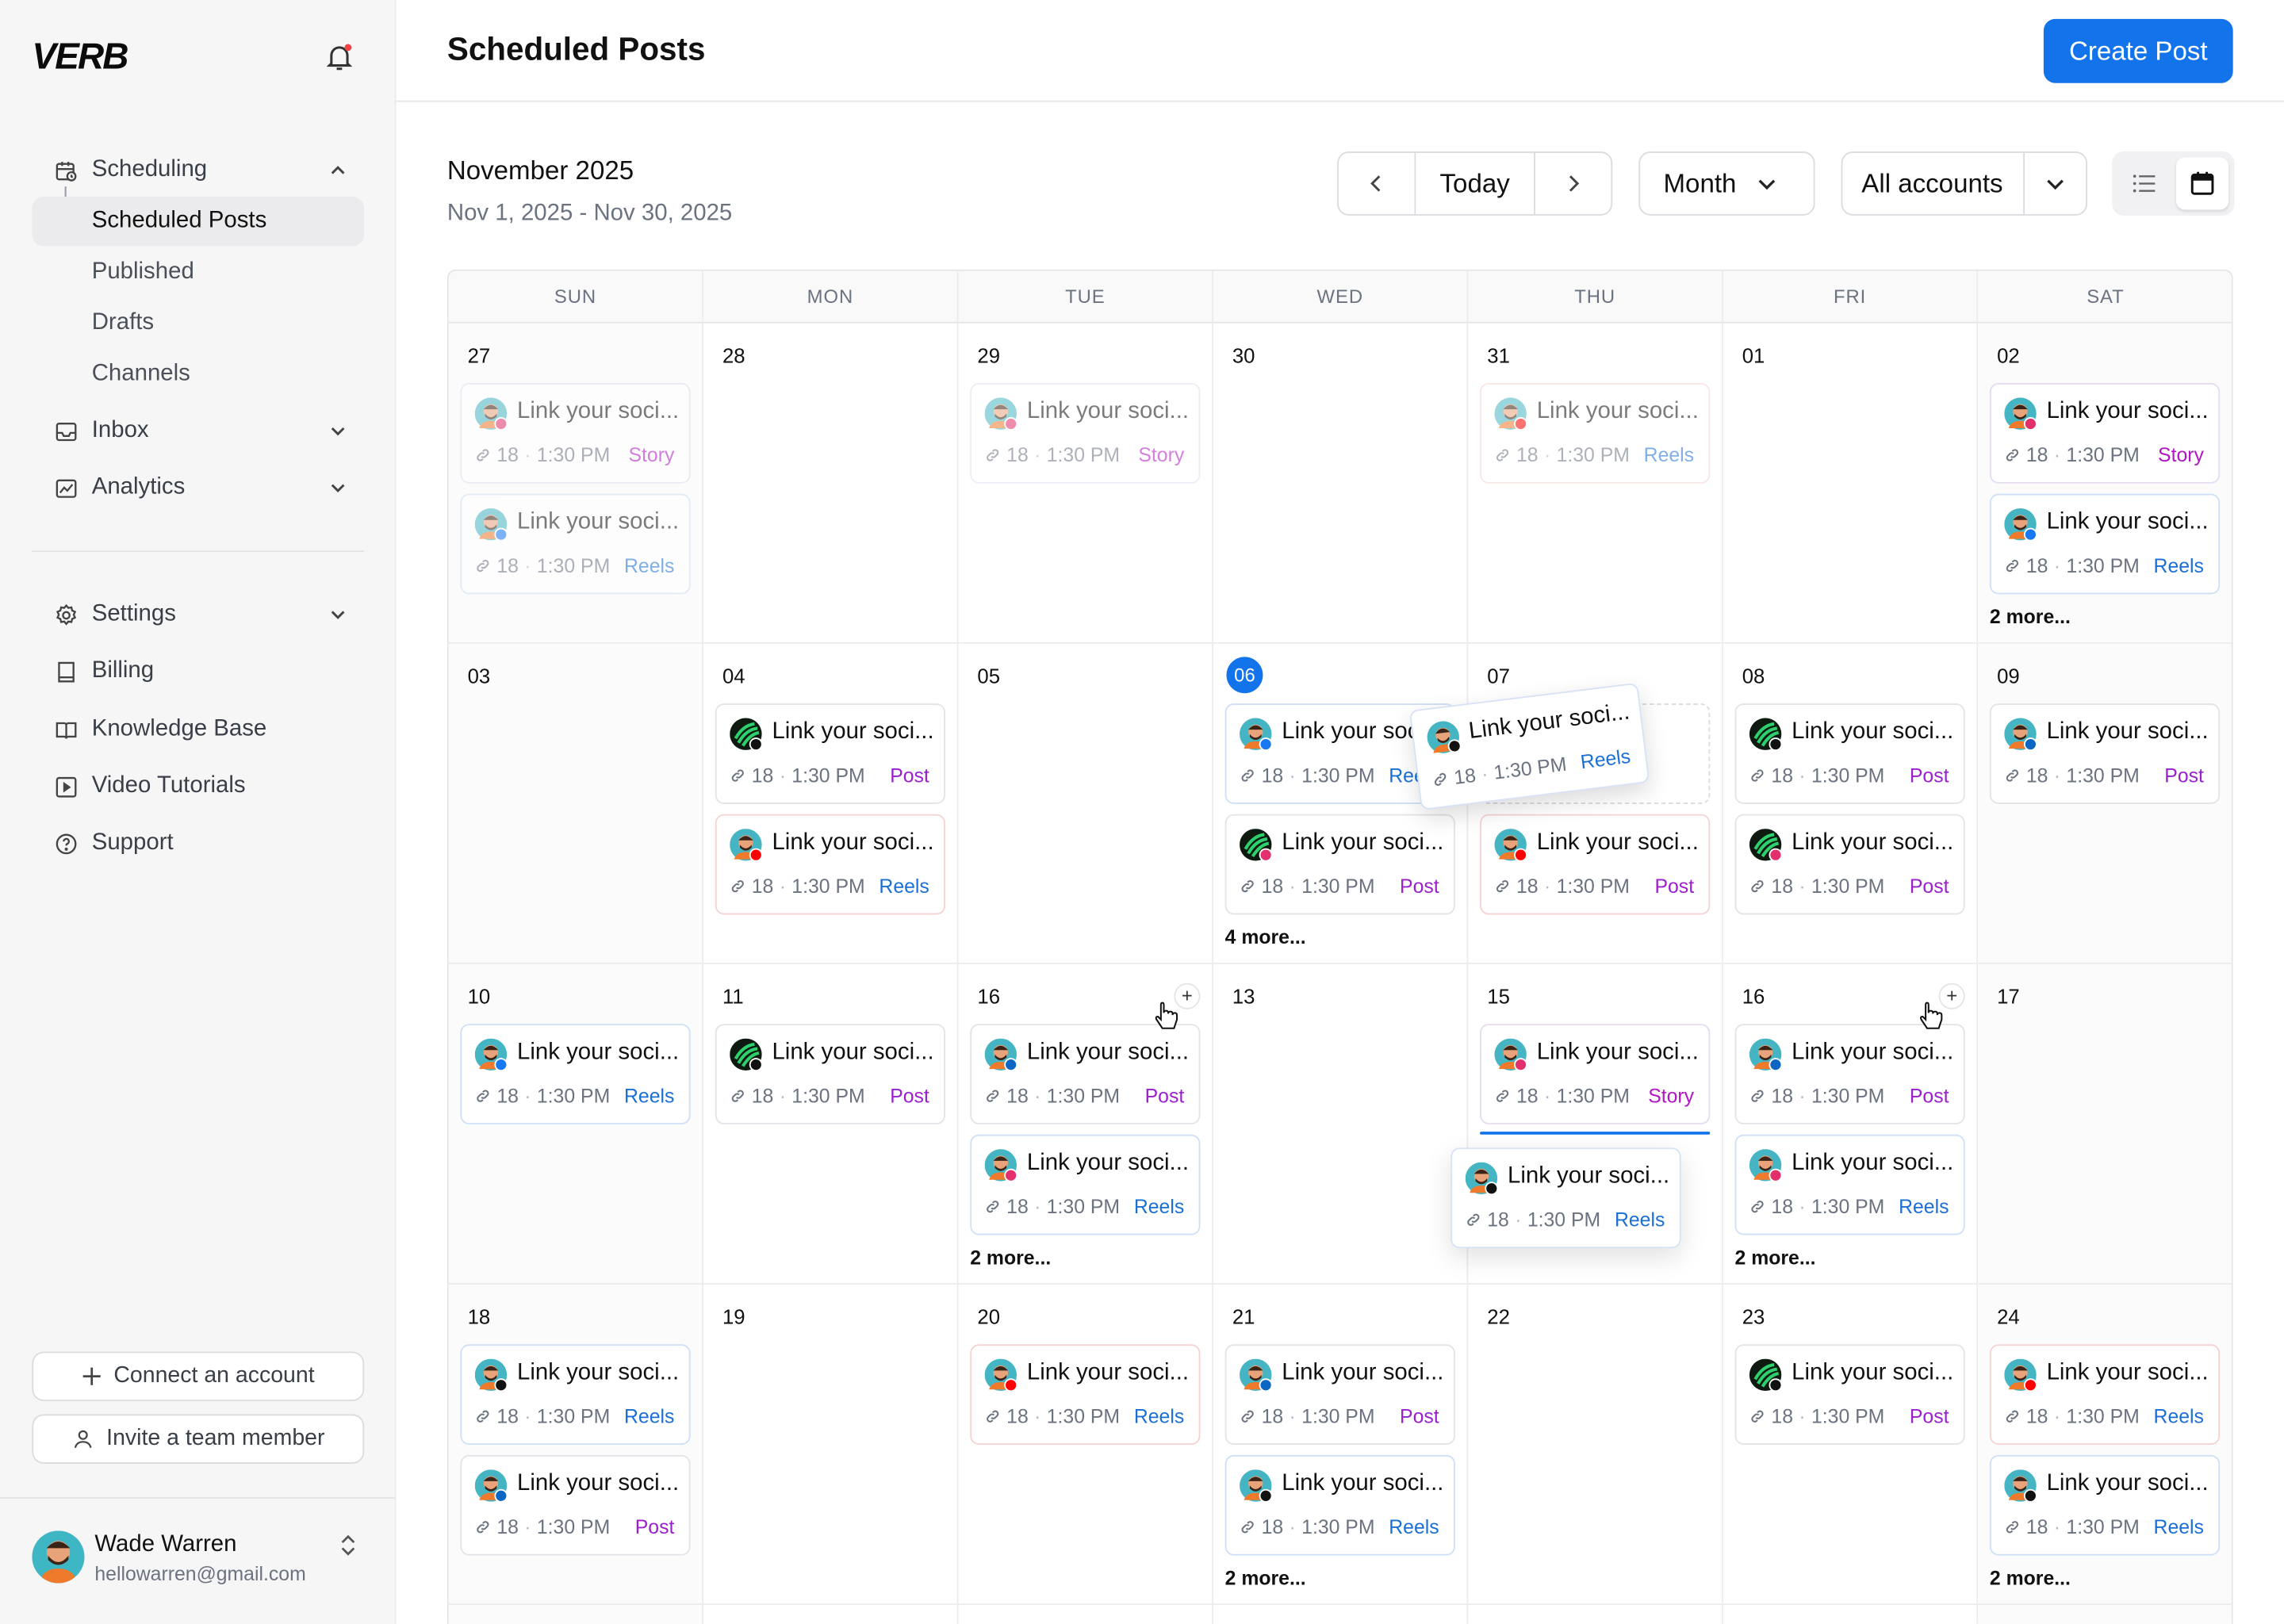 This screenshot has width=2284, height=1624. What do you see at coordinates (540, 170) in the screenshot?
I see `month-title: November 2025` at bounding box center [540, 170].